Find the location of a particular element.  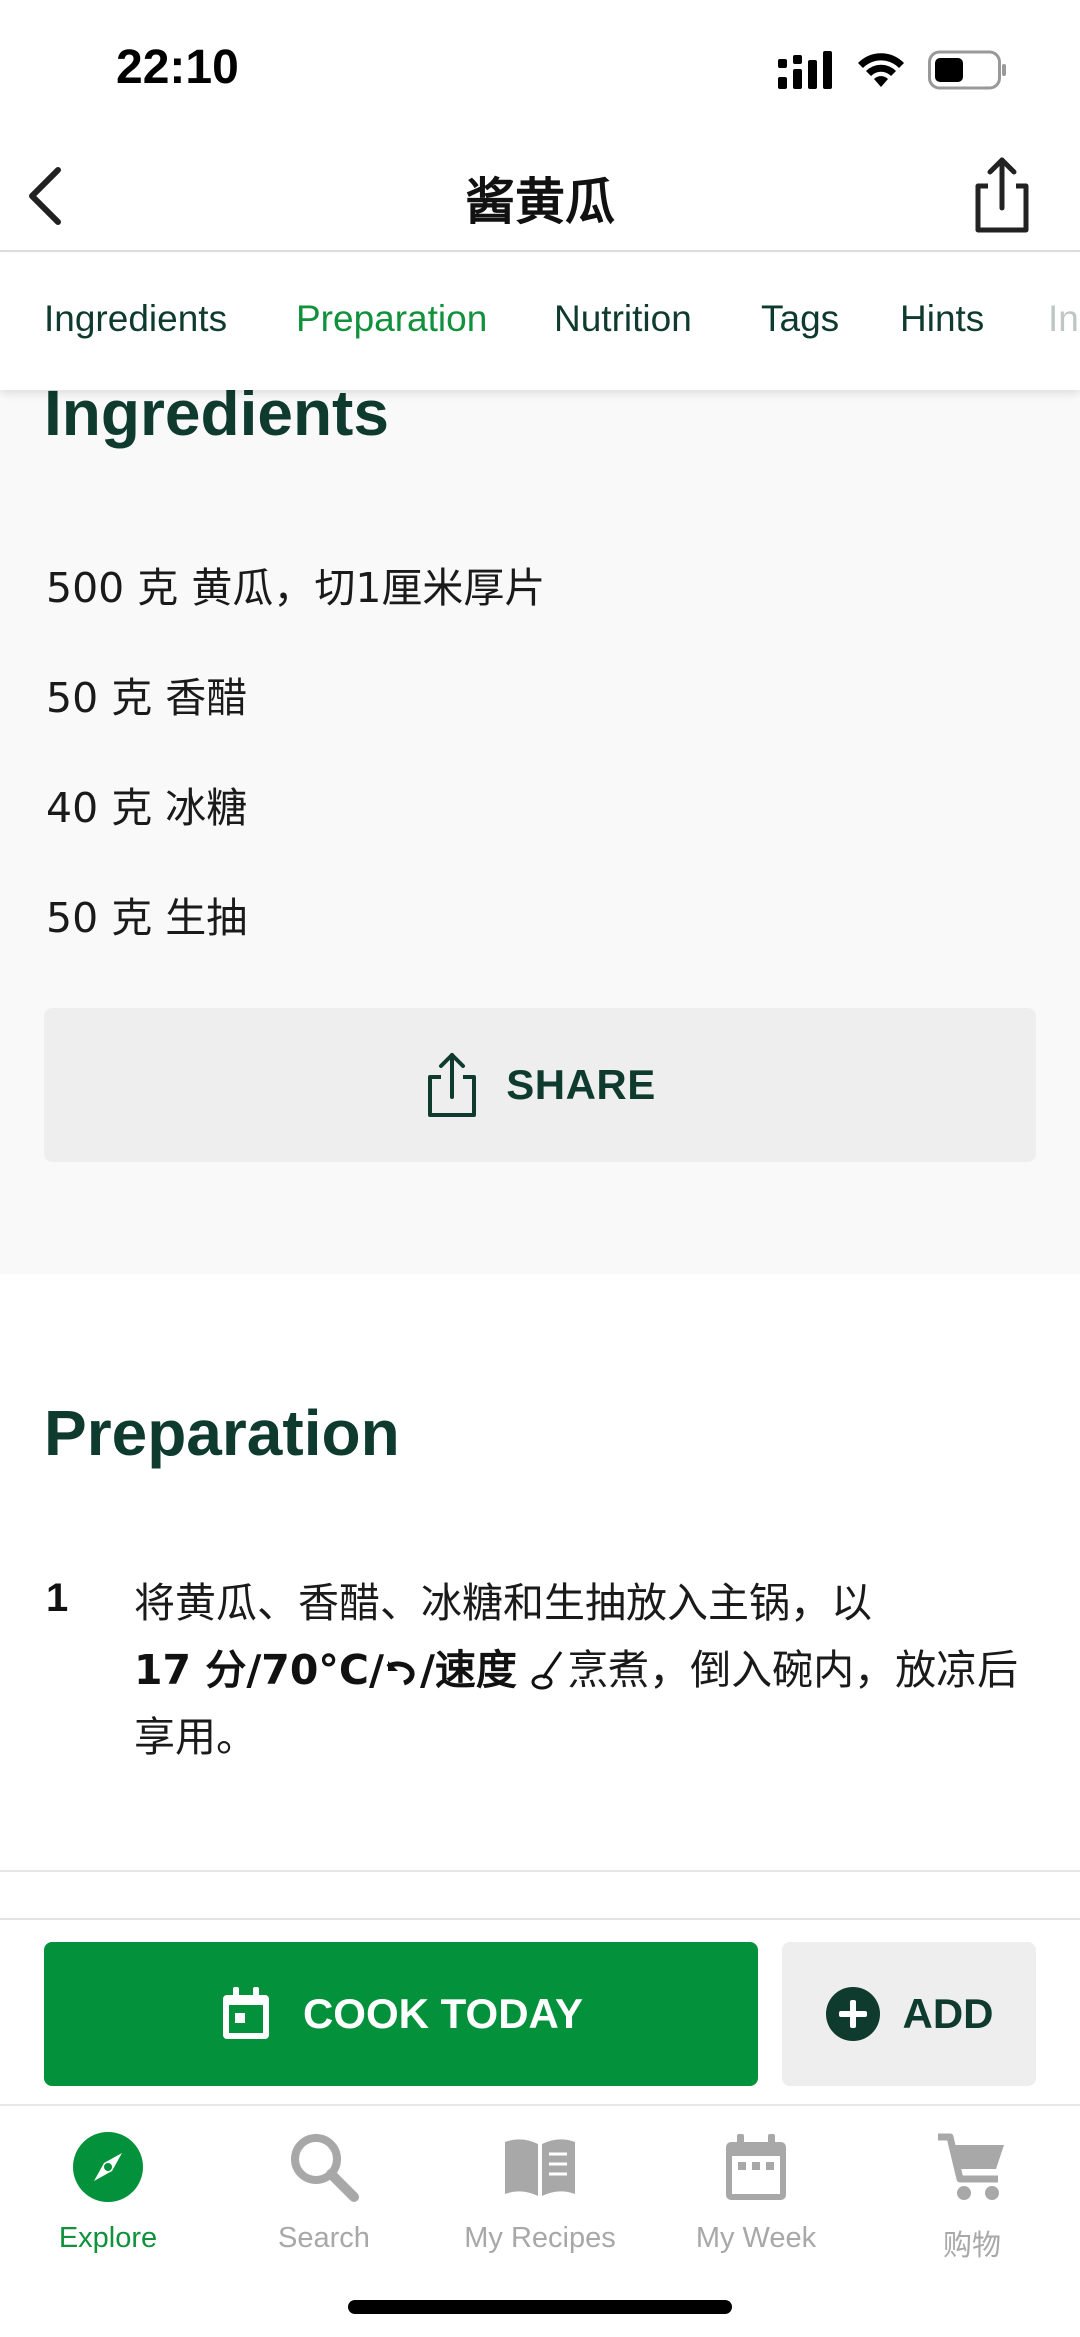

page-title: 酱黄瓜 is located at coordinates (540, 202).